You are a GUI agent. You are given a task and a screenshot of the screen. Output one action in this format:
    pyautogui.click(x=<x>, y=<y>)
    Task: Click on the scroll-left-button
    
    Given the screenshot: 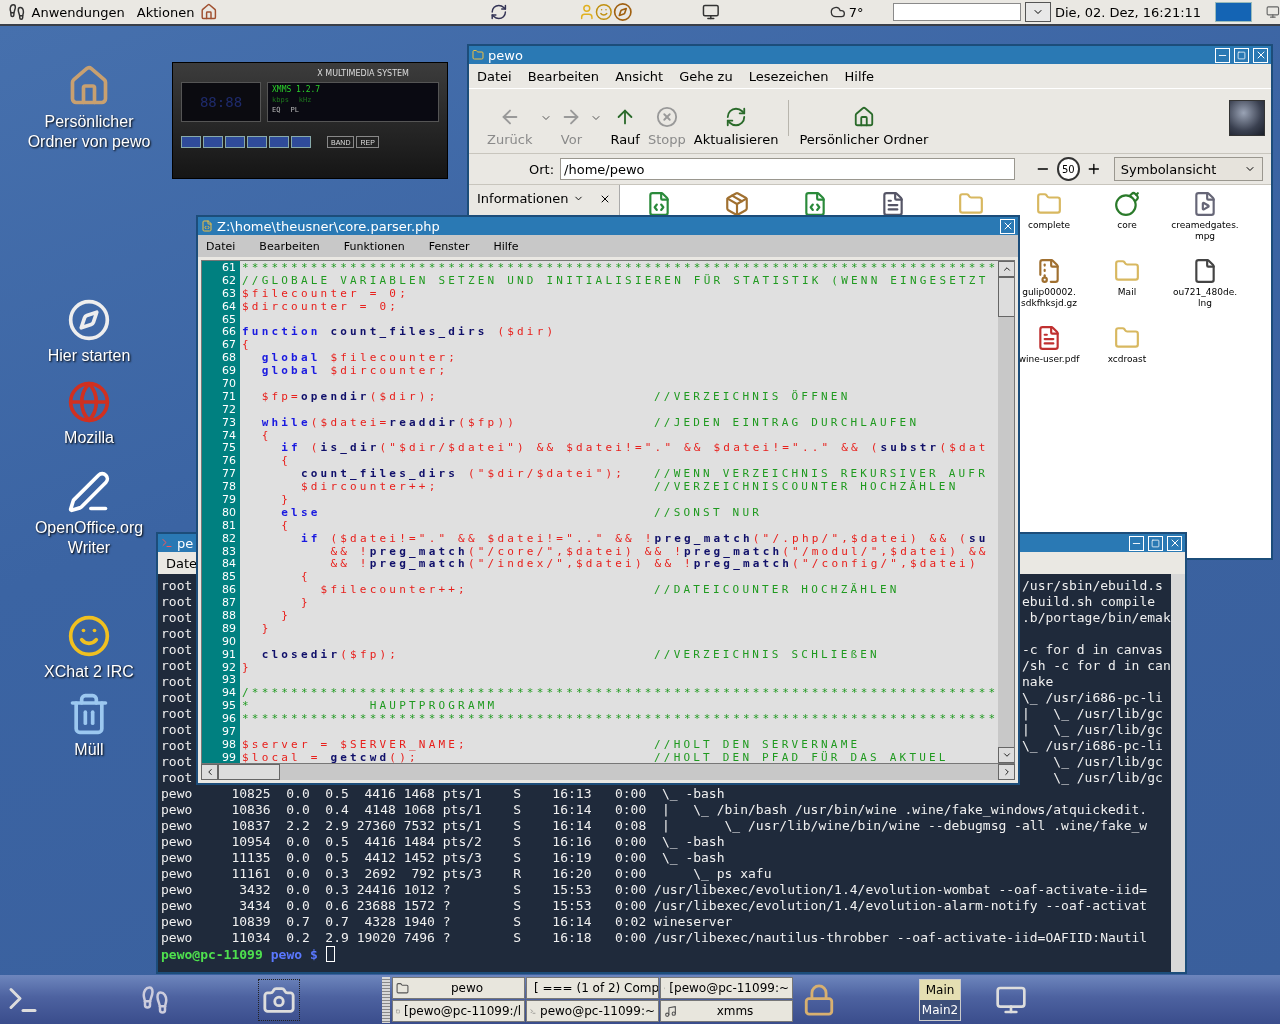 What is the action you would take?
    pyautogui.click(x=209, y=772)
    